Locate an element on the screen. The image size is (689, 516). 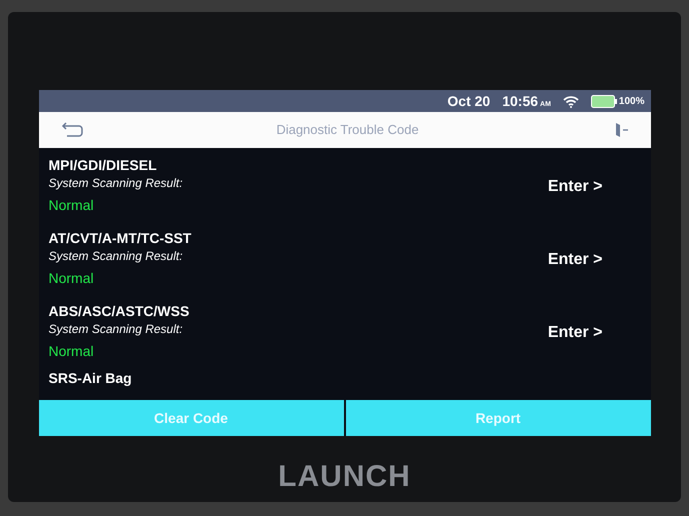
status-date: Oct 20 is located at coordinates (468, 101).